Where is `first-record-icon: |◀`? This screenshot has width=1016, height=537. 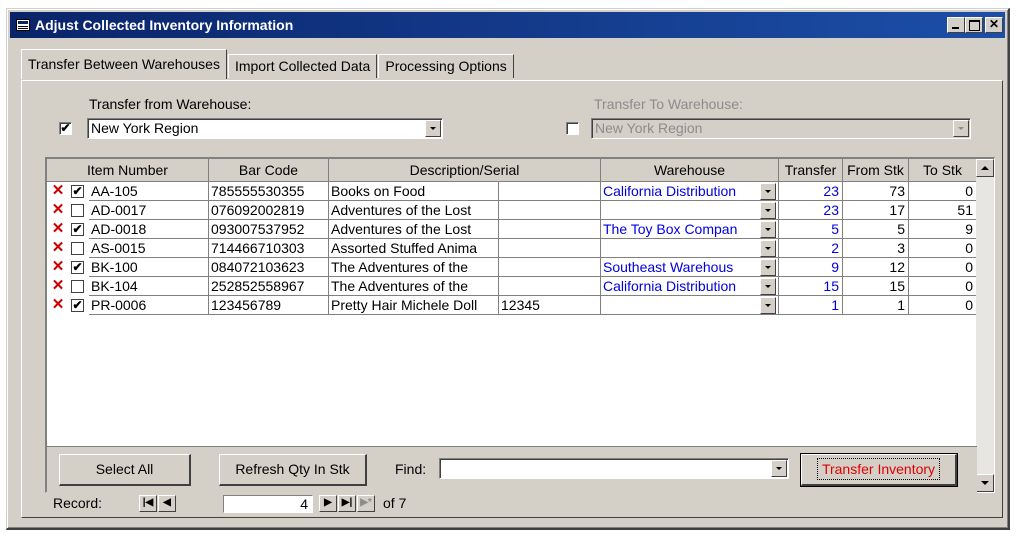
first-record-icon: |◀ is located at coordinates (148, 503).